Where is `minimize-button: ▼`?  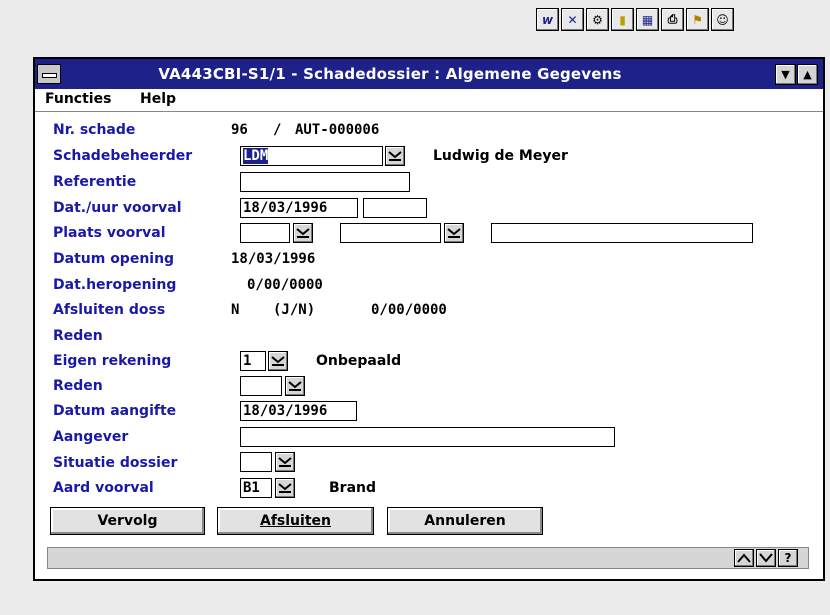 minimize-button: ▼ is located at coordinates (785, 74).